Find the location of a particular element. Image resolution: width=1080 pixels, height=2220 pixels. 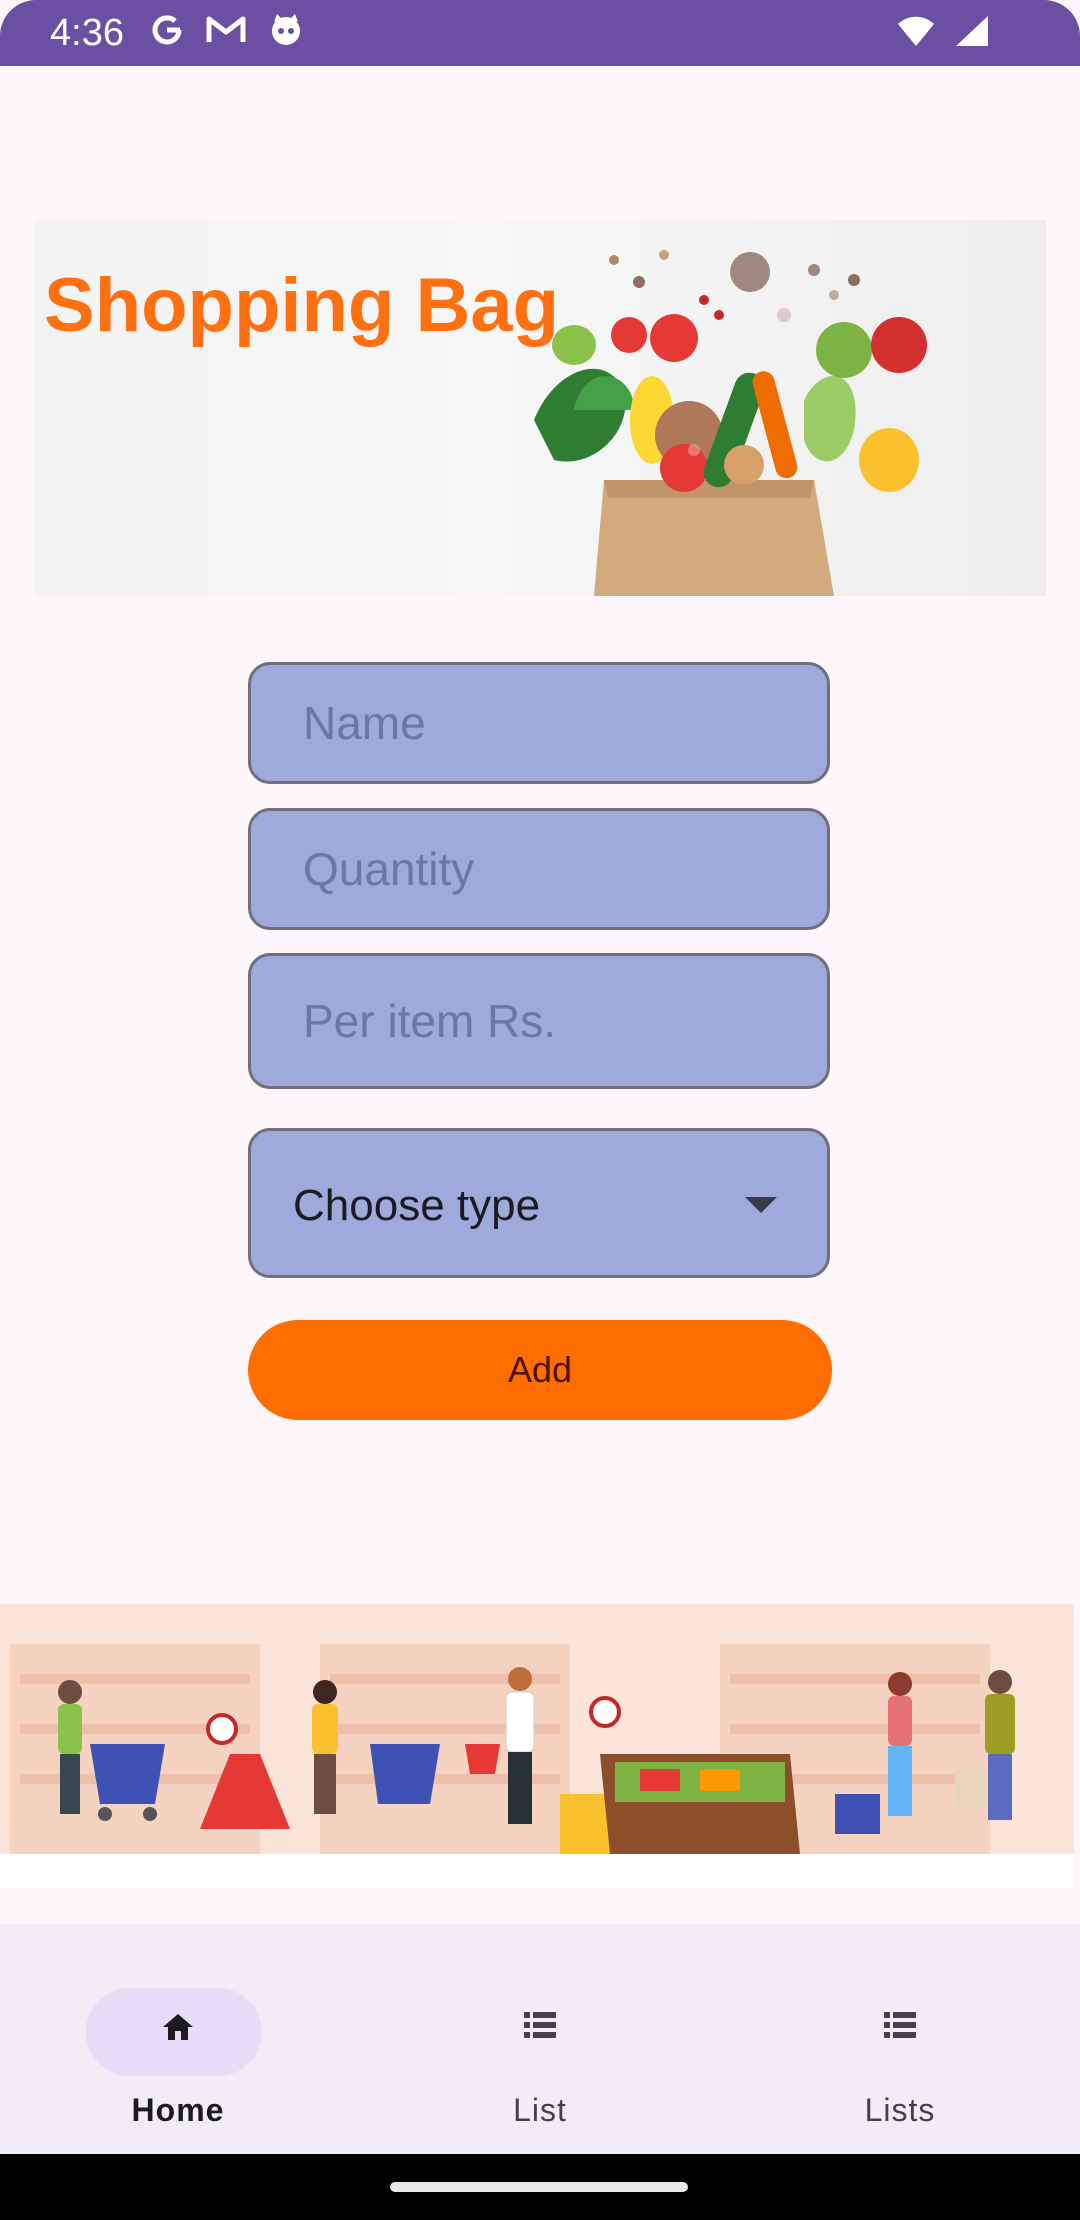

cat-app-icon is located at coordinates (286, 34).